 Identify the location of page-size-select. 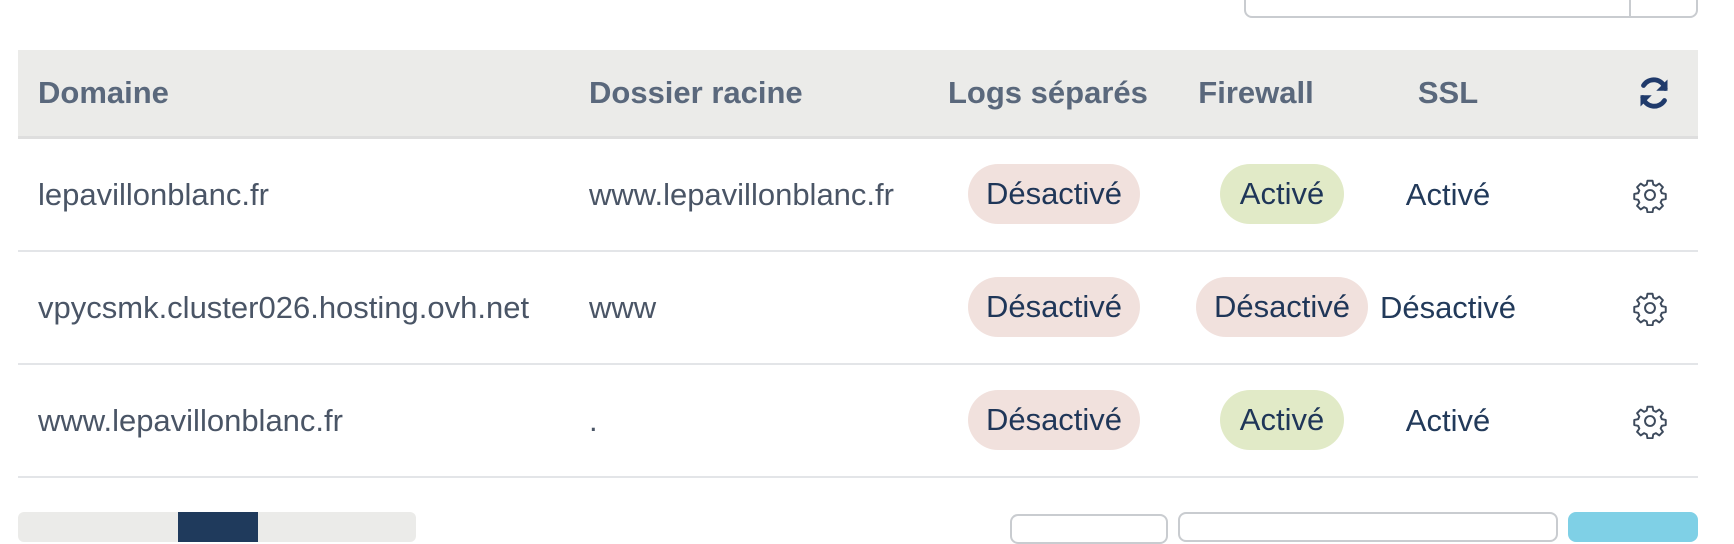
(1089, 529).